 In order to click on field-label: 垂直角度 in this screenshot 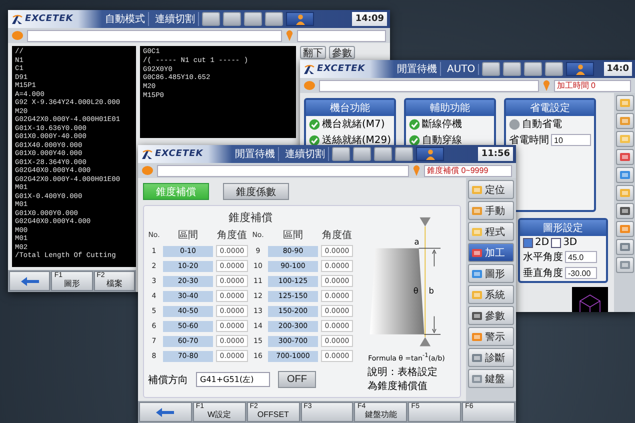, I will do `click(543, 273)`.